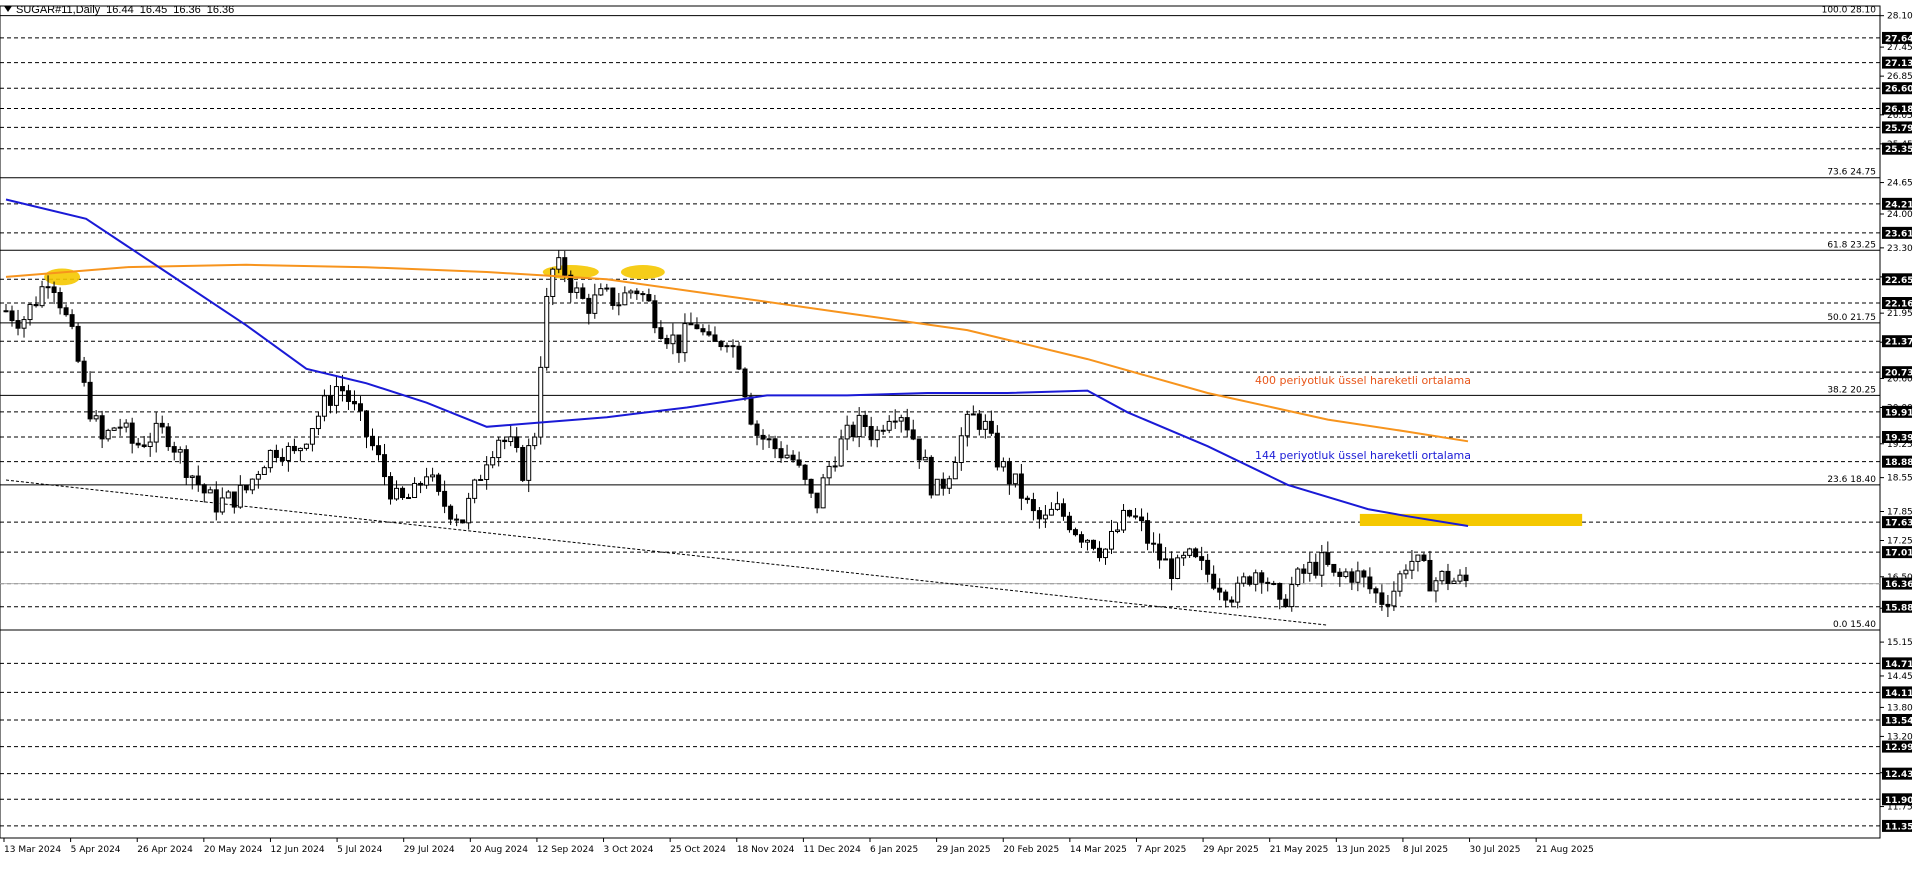  I want to click on price-badge-label: 27.13, so click(1899, 64).